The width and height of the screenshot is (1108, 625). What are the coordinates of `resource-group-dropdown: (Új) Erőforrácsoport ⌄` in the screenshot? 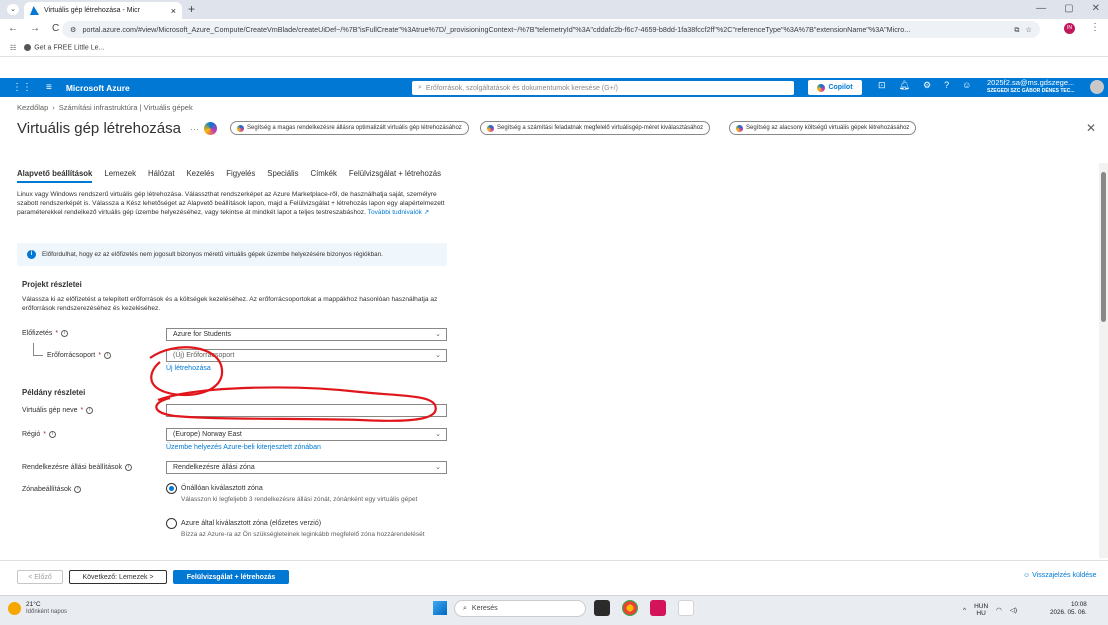 It's located at (306, 355).